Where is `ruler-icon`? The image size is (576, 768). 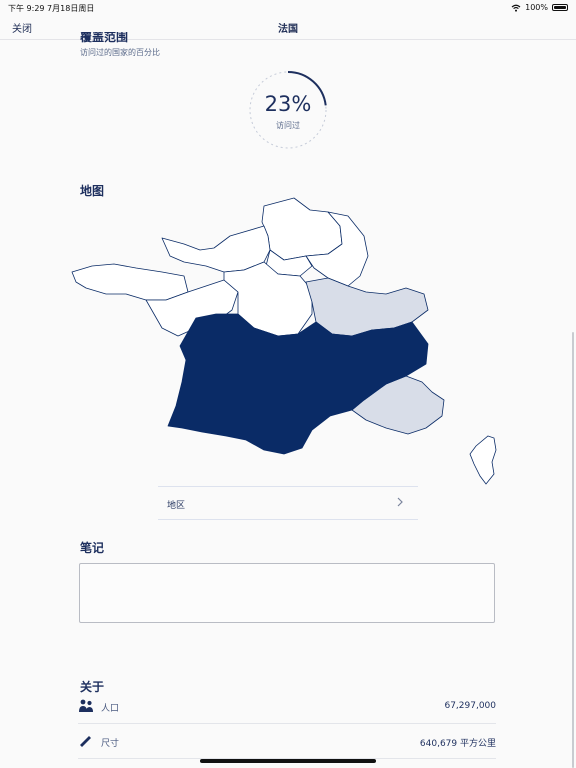
ruler-icon is located at coordinates (85, 741).